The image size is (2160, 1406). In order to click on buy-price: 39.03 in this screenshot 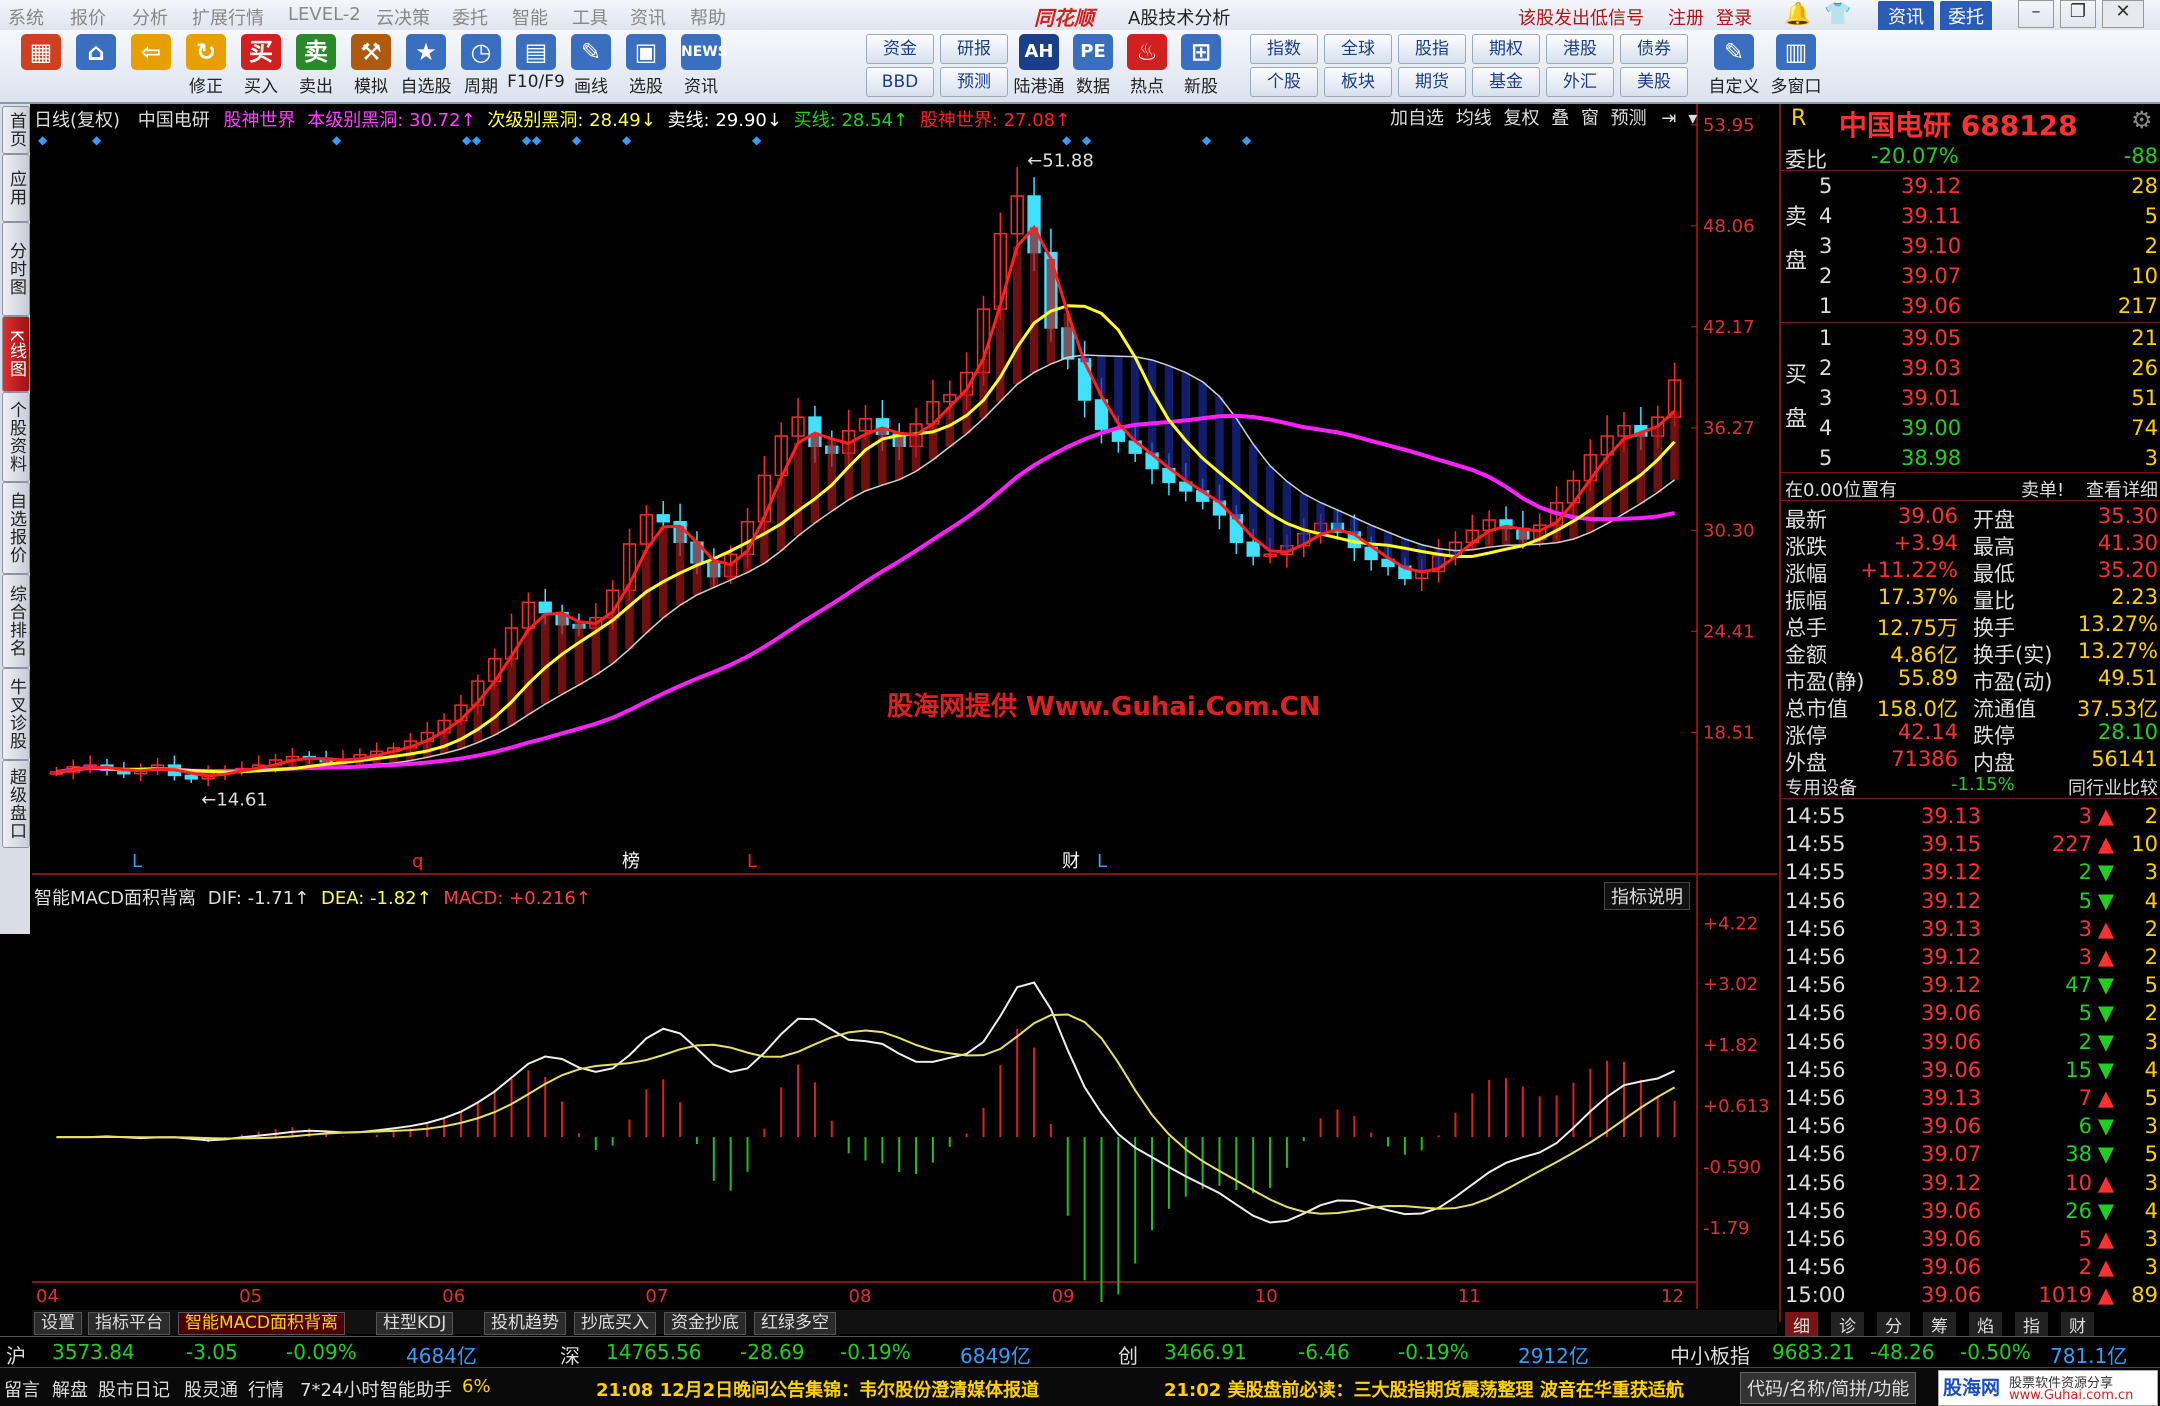, I will do `click(1931, 368)`.